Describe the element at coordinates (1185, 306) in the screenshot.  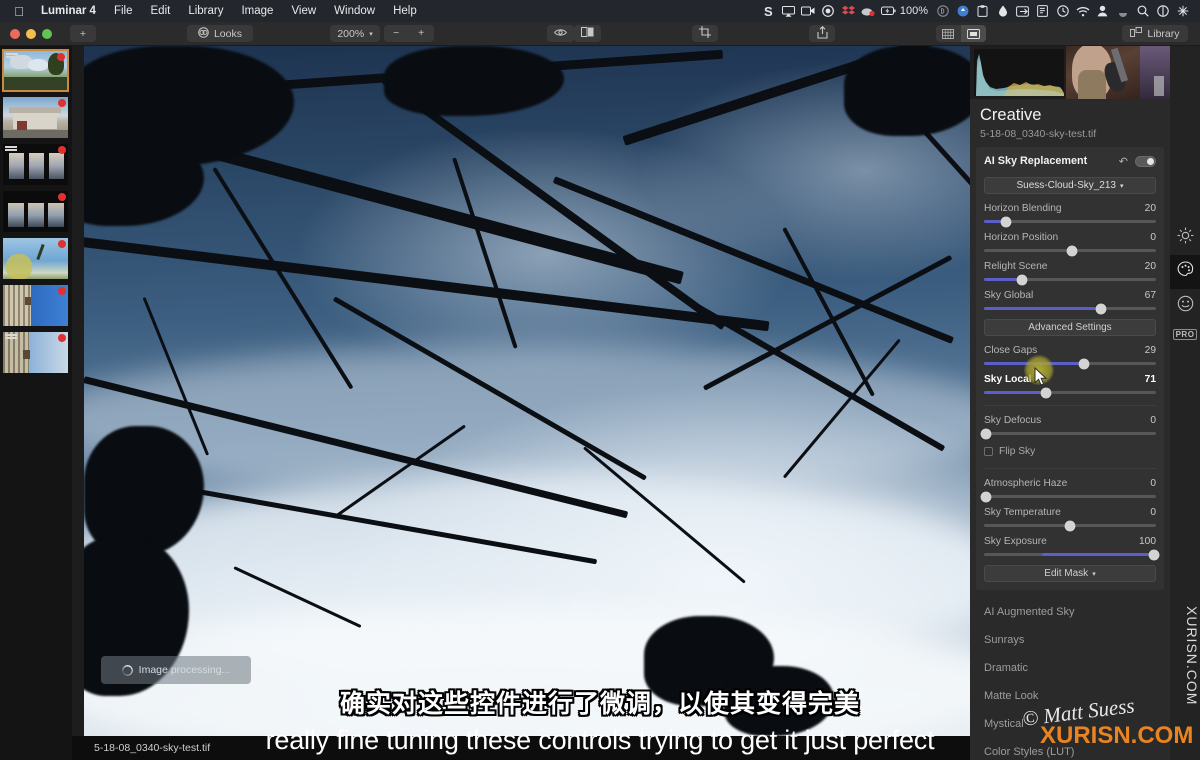
I see `rail-portrait-button` at that location.